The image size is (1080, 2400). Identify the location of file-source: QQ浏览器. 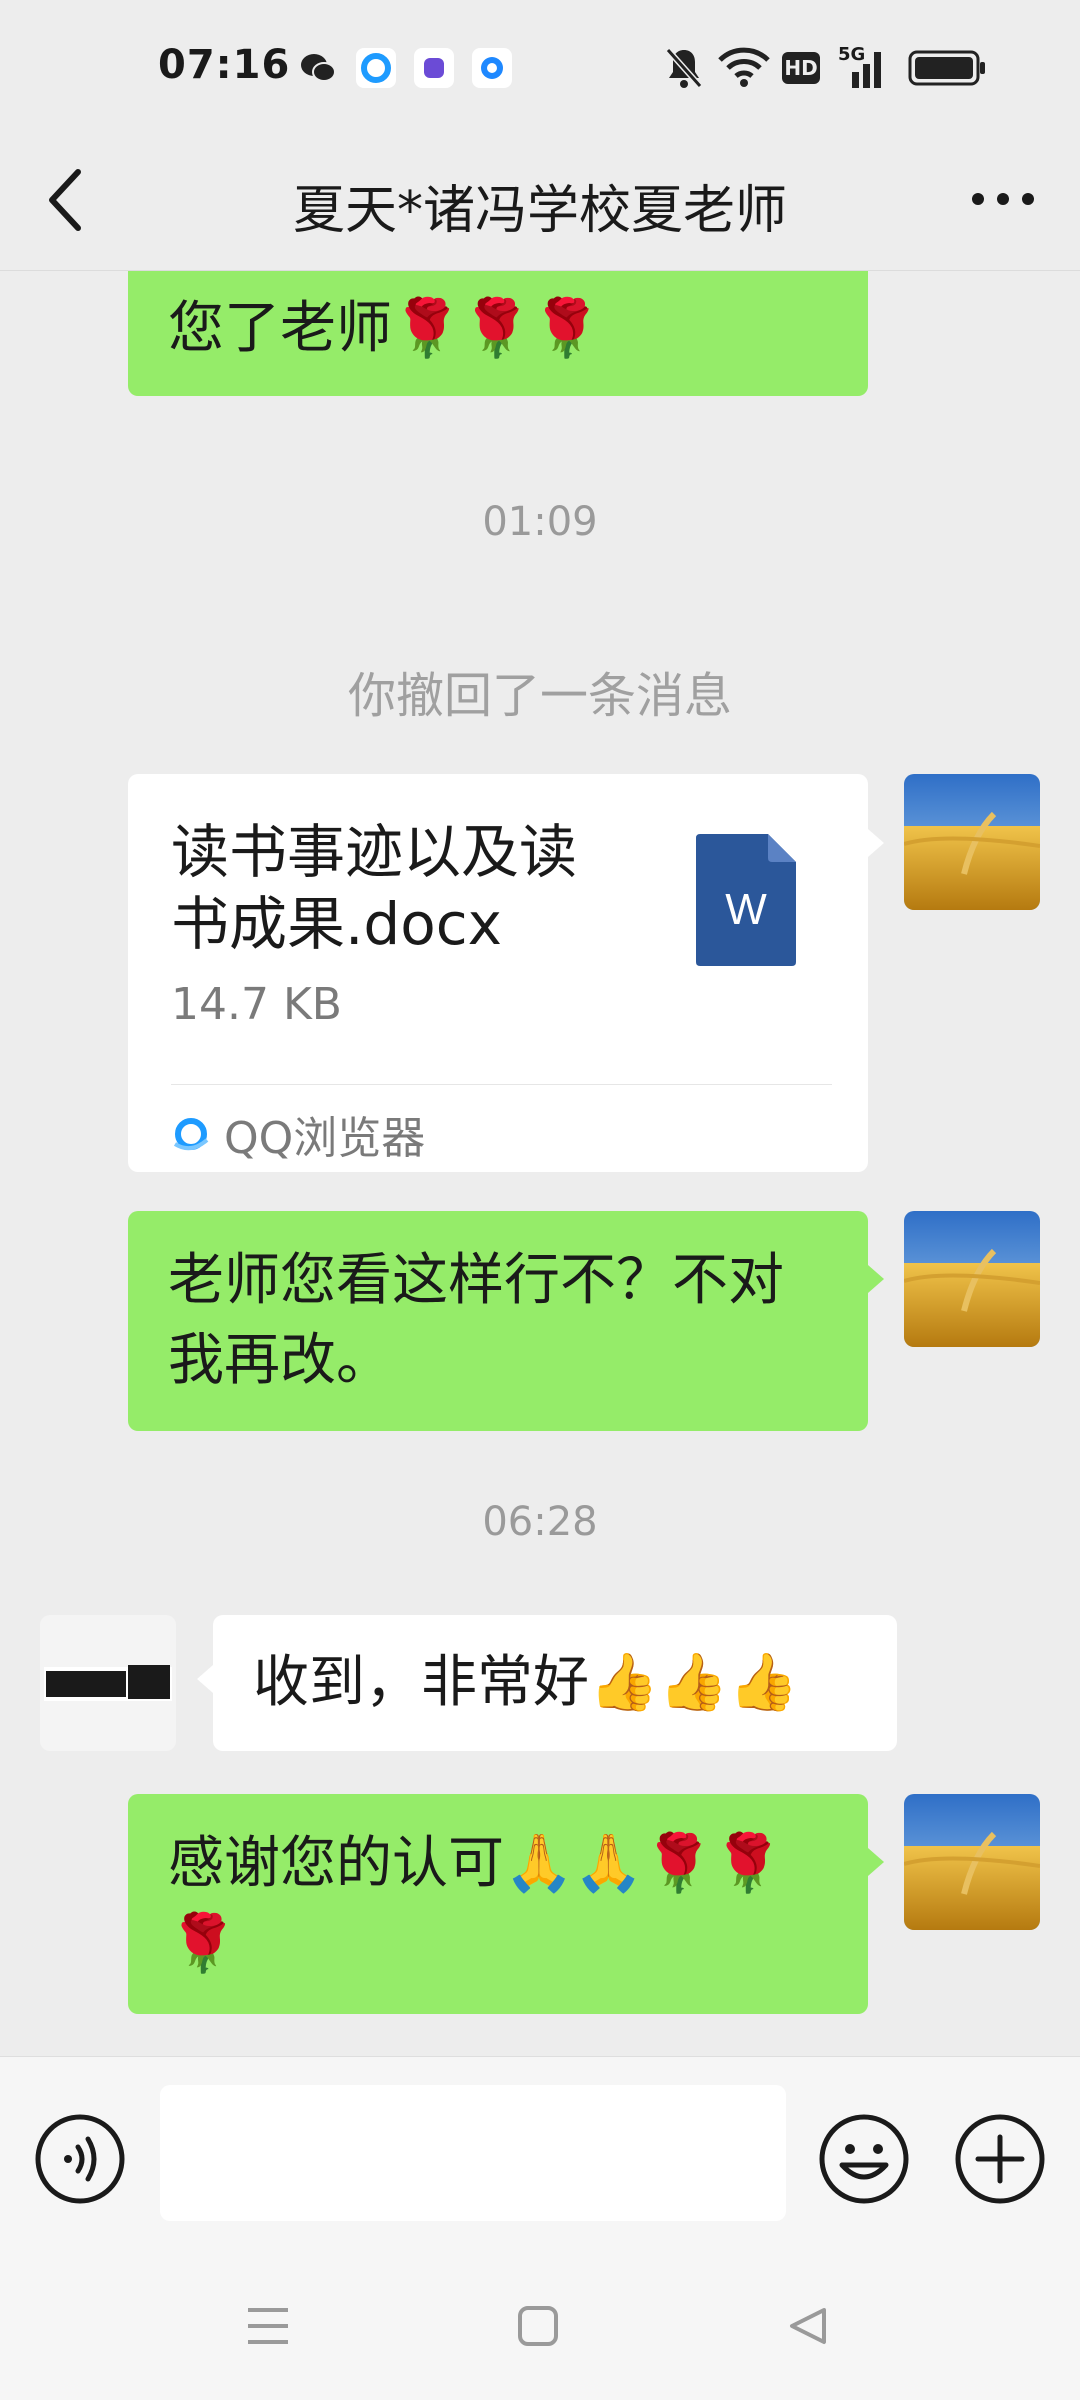
(325, 1138).